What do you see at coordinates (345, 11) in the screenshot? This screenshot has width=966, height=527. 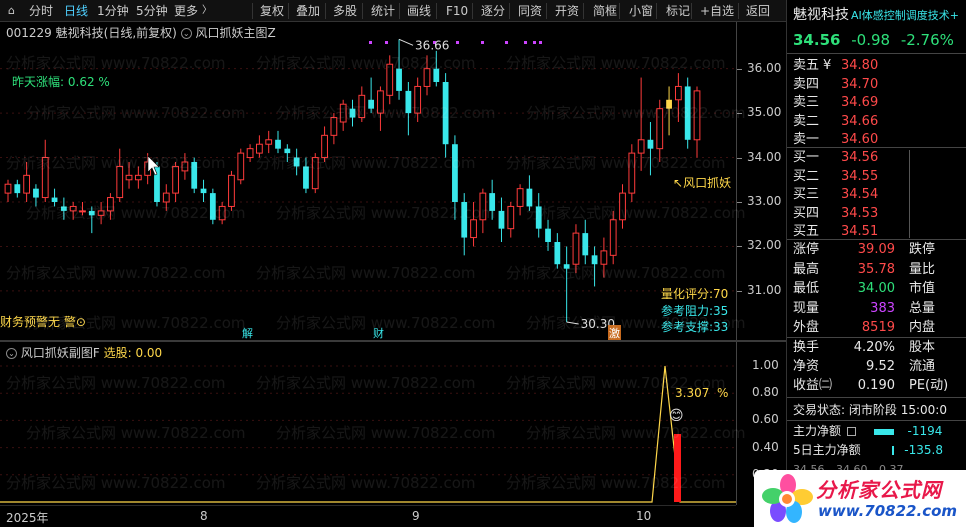 I see `toolbar-item-7: 多股` at bounding box center [345, 11].